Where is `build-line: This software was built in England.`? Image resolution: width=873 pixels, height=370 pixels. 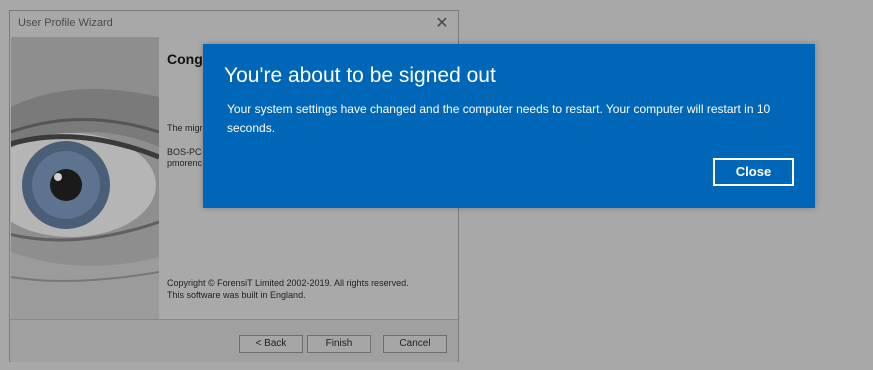 build-line: This software was built in England. is located at coordinates (236, 295).